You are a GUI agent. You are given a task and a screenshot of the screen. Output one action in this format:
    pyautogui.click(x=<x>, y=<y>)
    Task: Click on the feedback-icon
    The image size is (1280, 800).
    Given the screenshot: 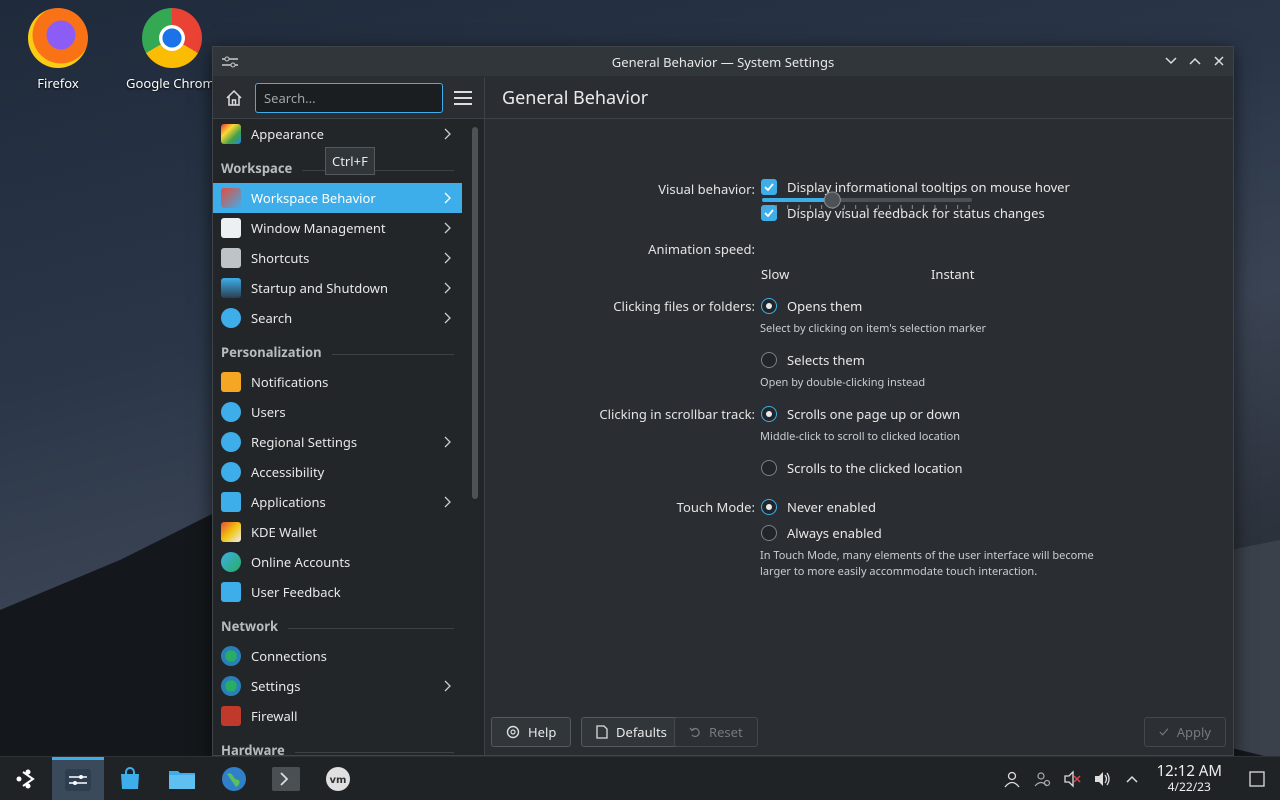 What is the action you would take?
    pyautogui.click(x=231, y=592)
    